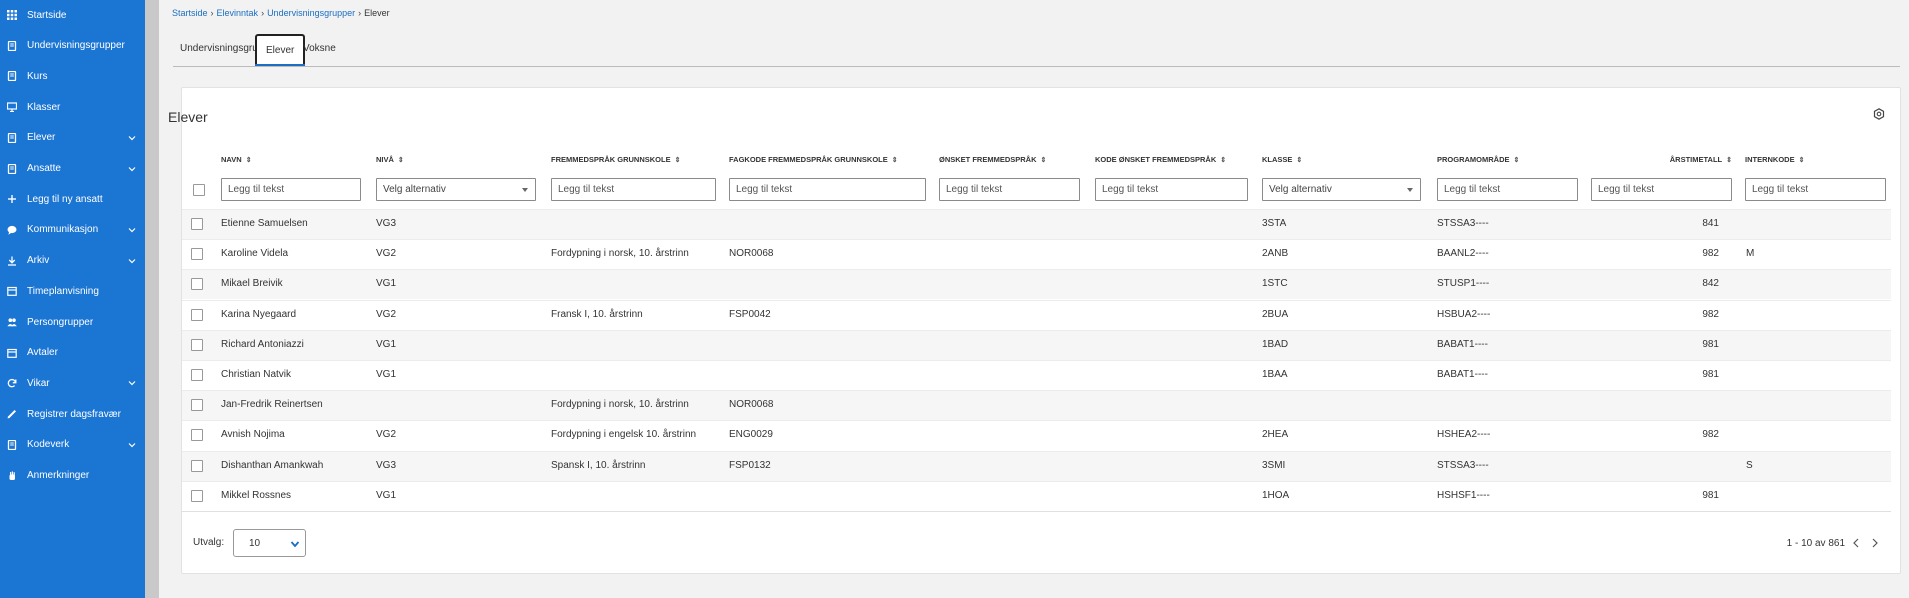 The height and width of the screenshot is (598, 1909). What do you see at coordinates (44, 107) in the screenshot?
I see `sidebar-item-label: Klasser` at bounding box center [44, 107].